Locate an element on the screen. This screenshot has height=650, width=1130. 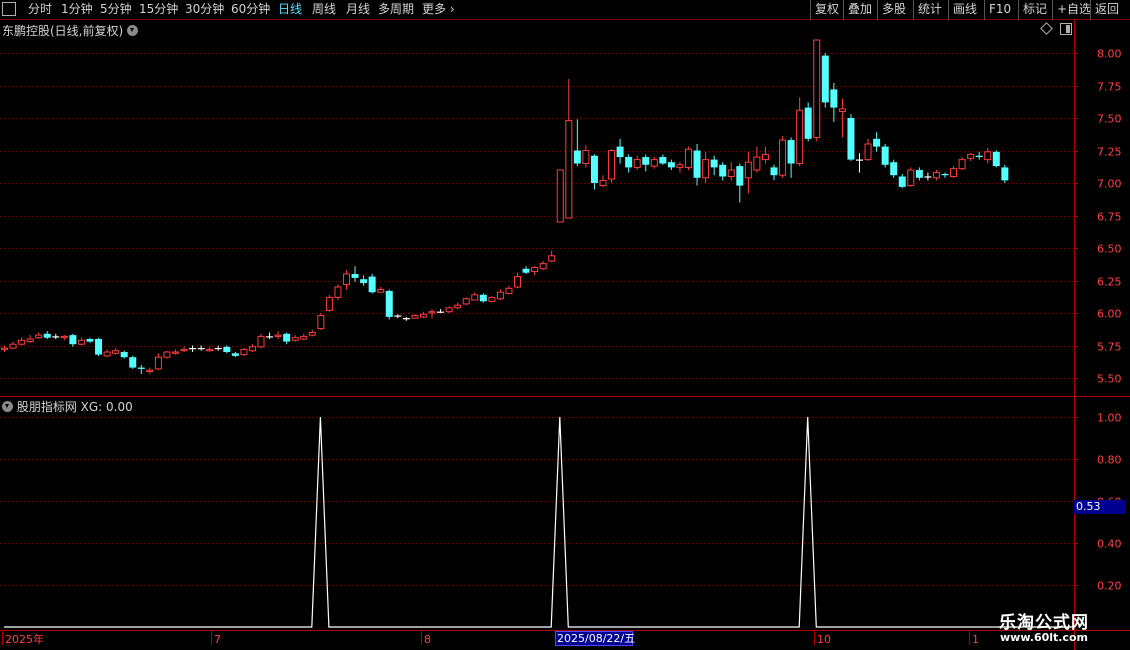
period-tab-1: 1分钟 is located at coordinates (77, 10).